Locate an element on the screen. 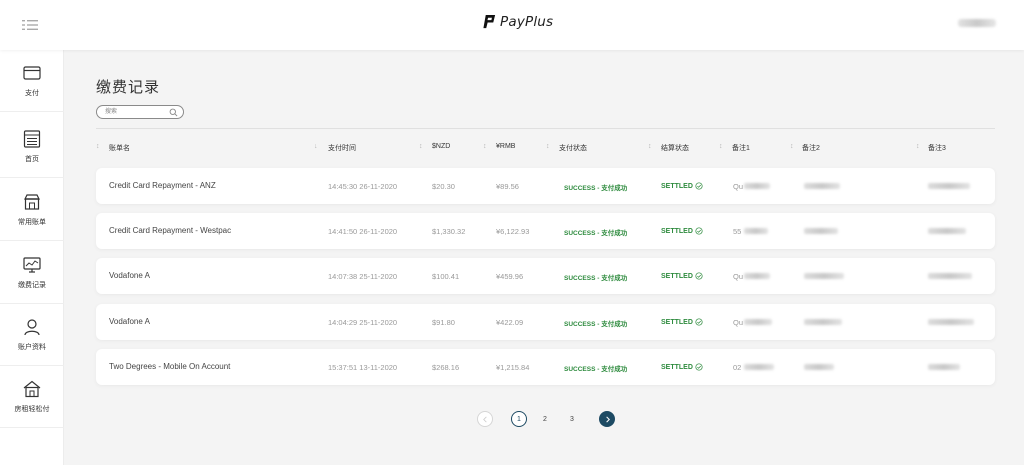 This screenshot has height=465, width=1024. column-header-rmb: ¥RMB is located at coordinates (505, 146).